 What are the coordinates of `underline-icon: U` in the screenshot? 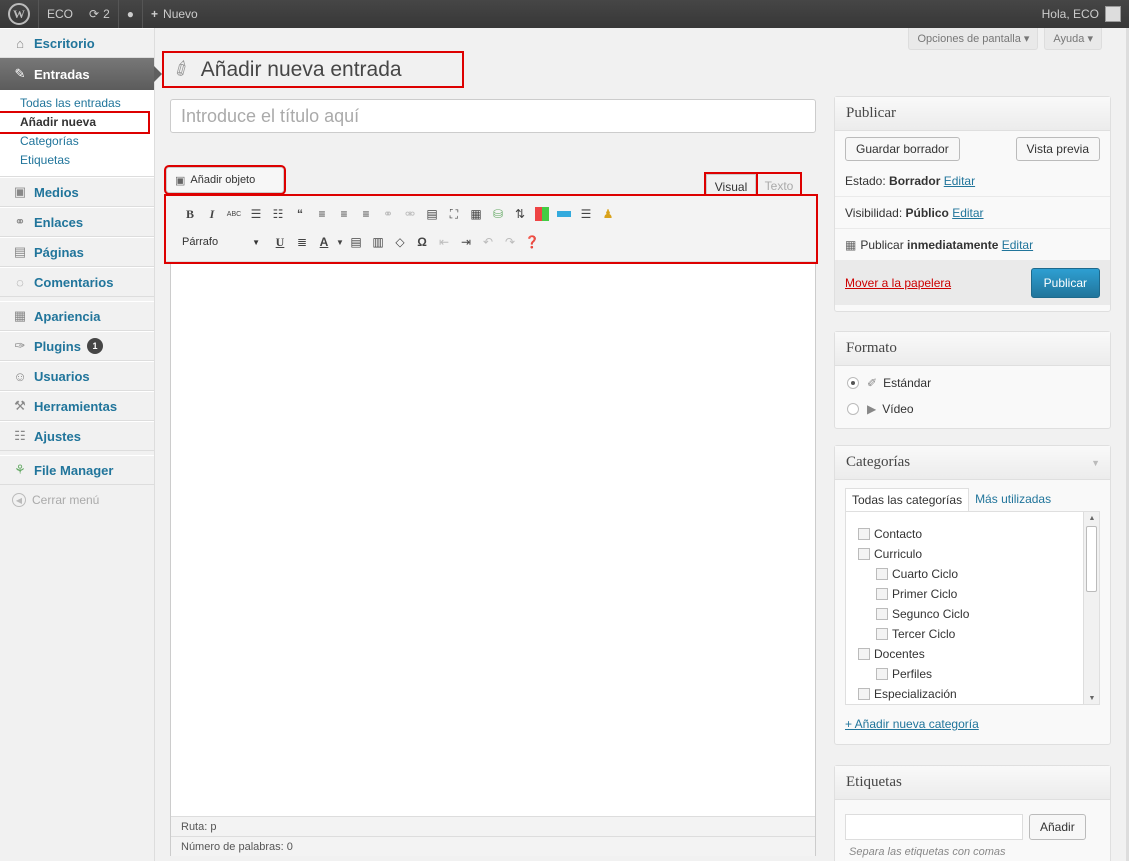 It's located at (280, 242).